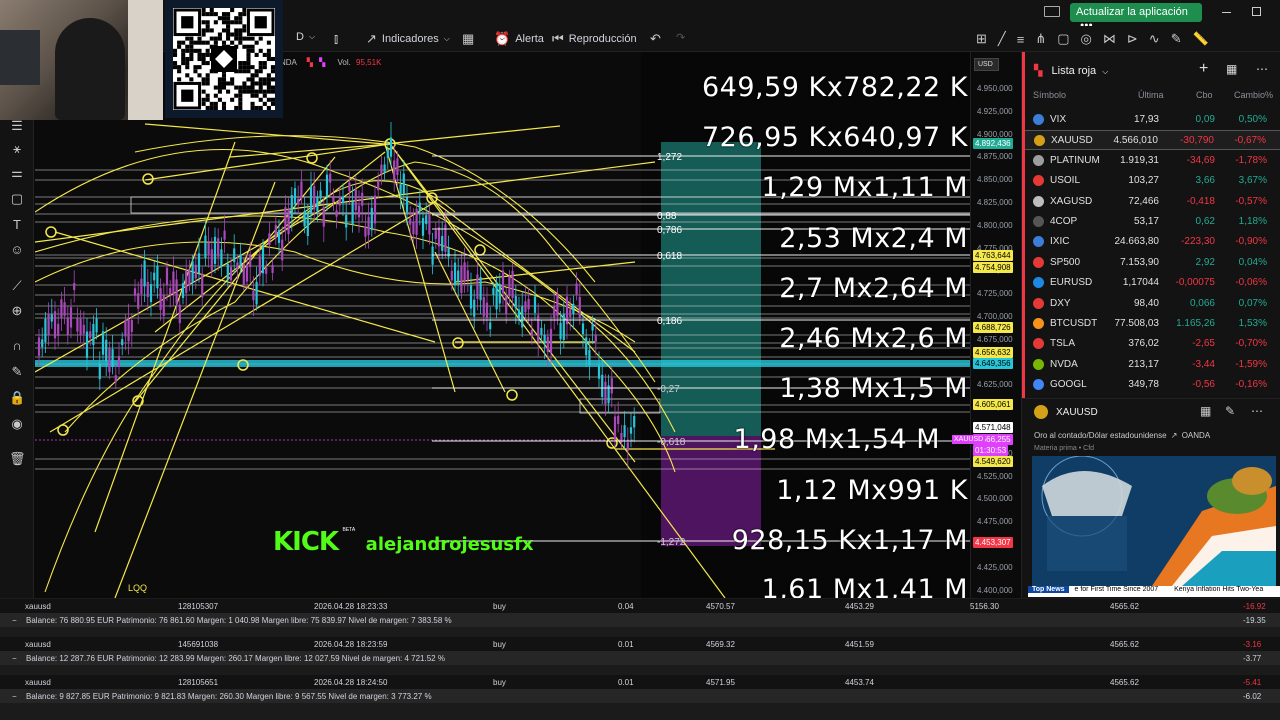 This screenshot has width=1280, height=720. I want to click on update-app-button: Actualizar la aplicación ●●●, so click(1136, 16).